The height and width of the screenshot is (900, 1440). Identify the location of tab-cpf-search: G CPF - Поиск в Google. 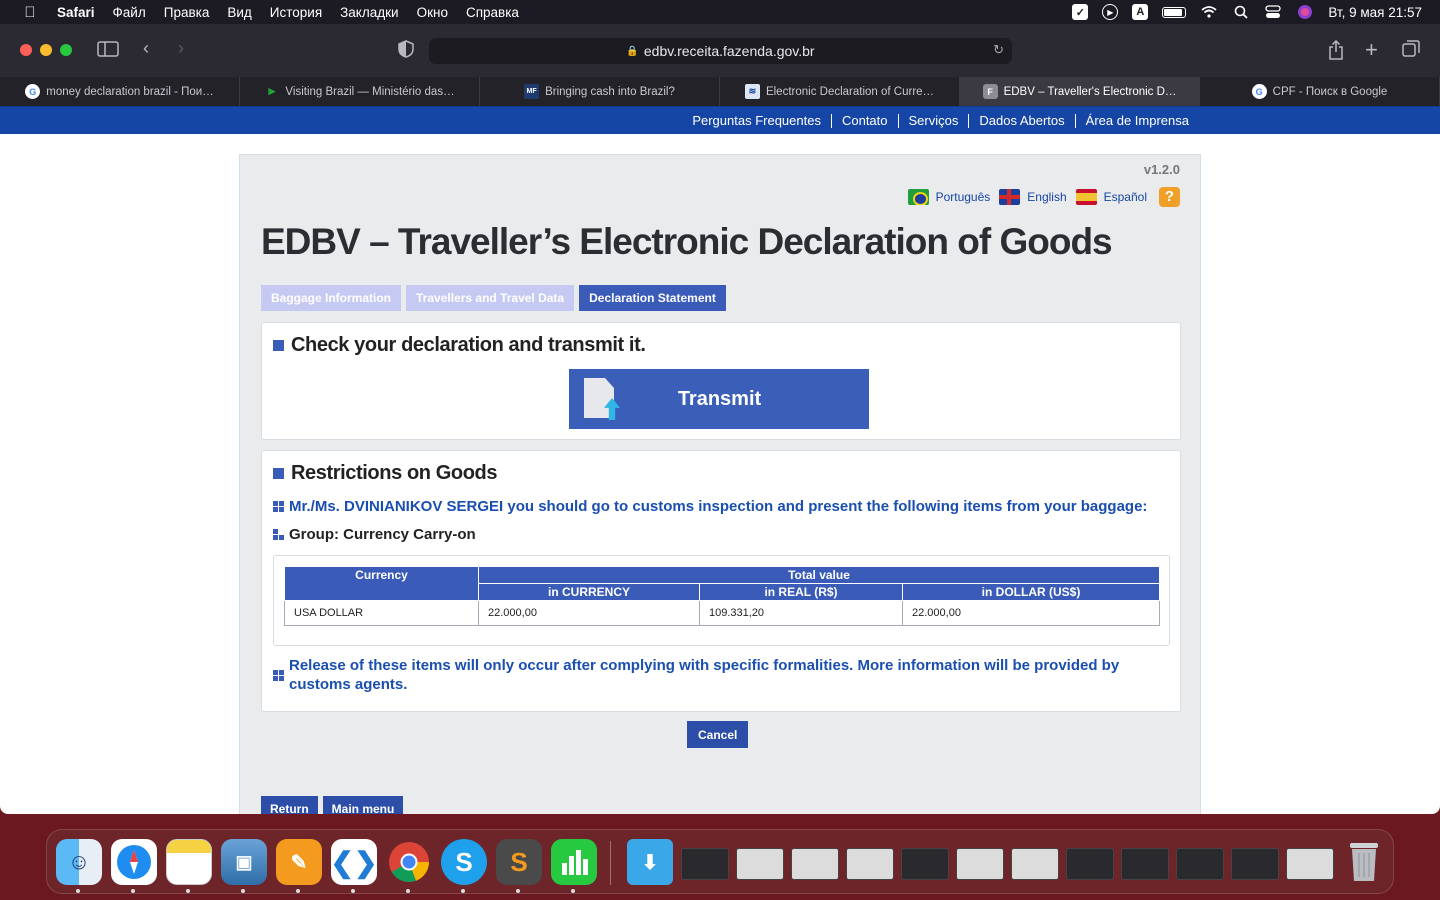
(1320, 91).